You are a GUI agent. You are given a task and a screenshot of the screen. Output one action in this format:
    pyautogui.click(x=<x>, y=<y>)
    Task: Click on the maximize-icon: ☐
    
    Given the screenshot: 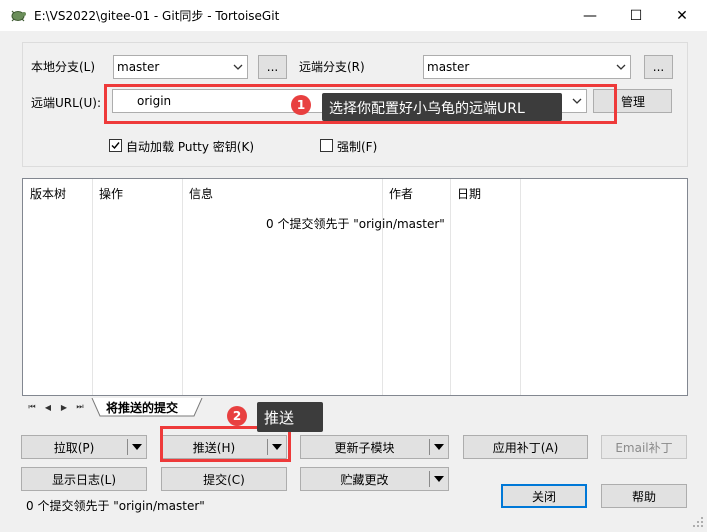 What is the action you would take?
    pyautogui.click(x=636, y=15)
    